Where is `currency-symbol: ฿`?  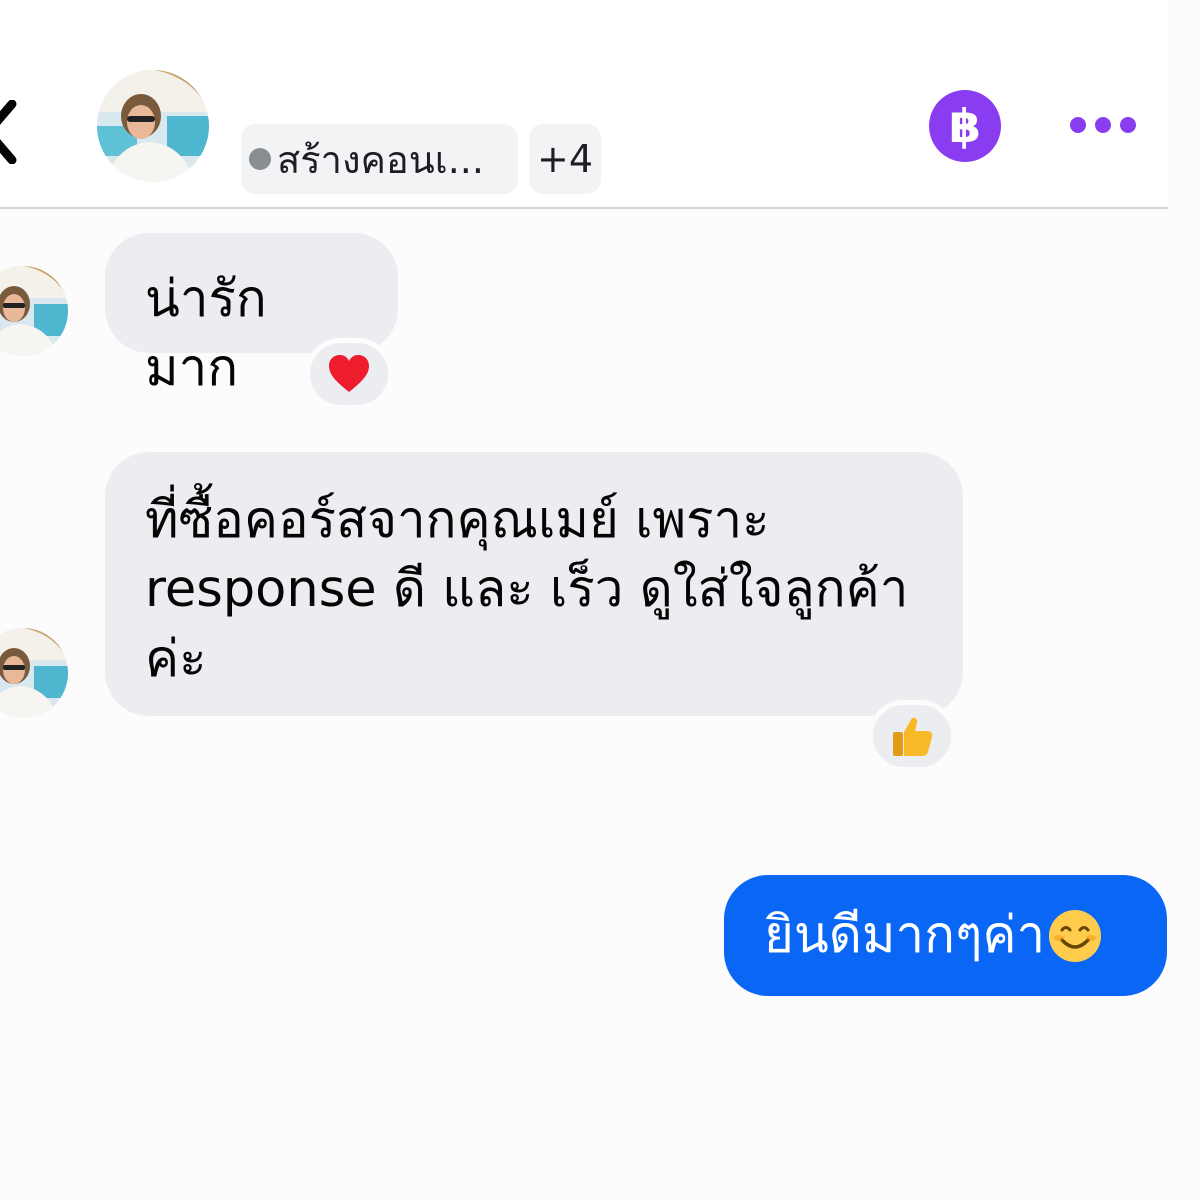
currency-symbol: ฿ is located at coordinates (964, 126).